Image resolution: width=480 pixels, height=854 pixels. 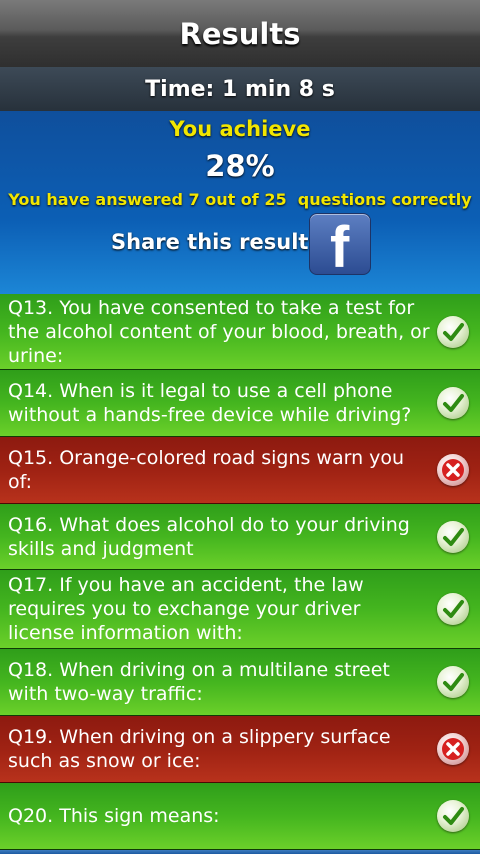 I want to click on facebook-share-button: f, so click(x=340, y=244).